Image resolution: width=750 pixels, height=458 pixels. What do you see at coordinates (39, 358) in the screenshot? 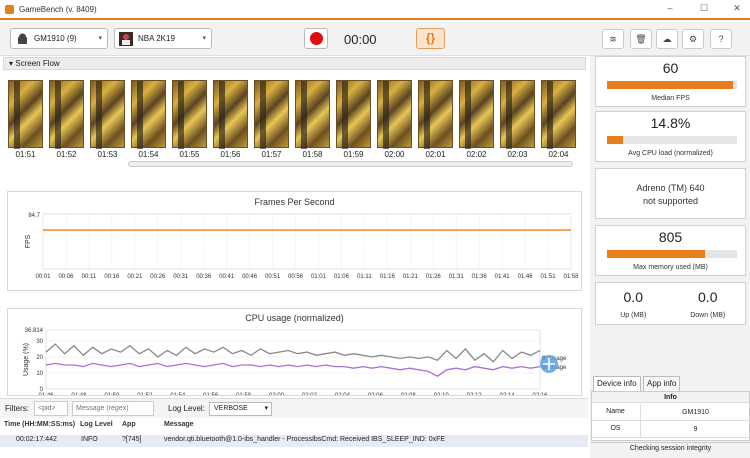
I see `y-tick-label: 20` at bounding box center [39, 358].